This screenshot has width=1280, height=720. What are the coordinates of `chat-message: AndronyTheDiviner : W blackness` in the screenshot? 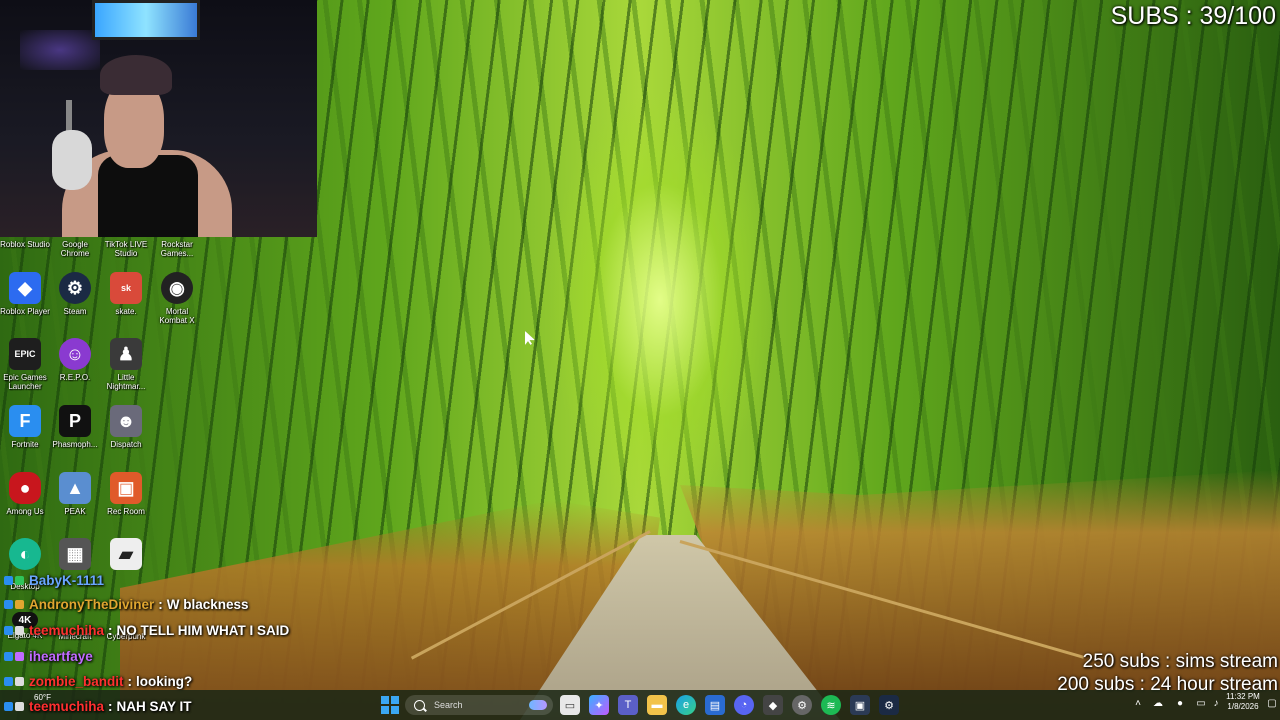 It's located at (126, 604).